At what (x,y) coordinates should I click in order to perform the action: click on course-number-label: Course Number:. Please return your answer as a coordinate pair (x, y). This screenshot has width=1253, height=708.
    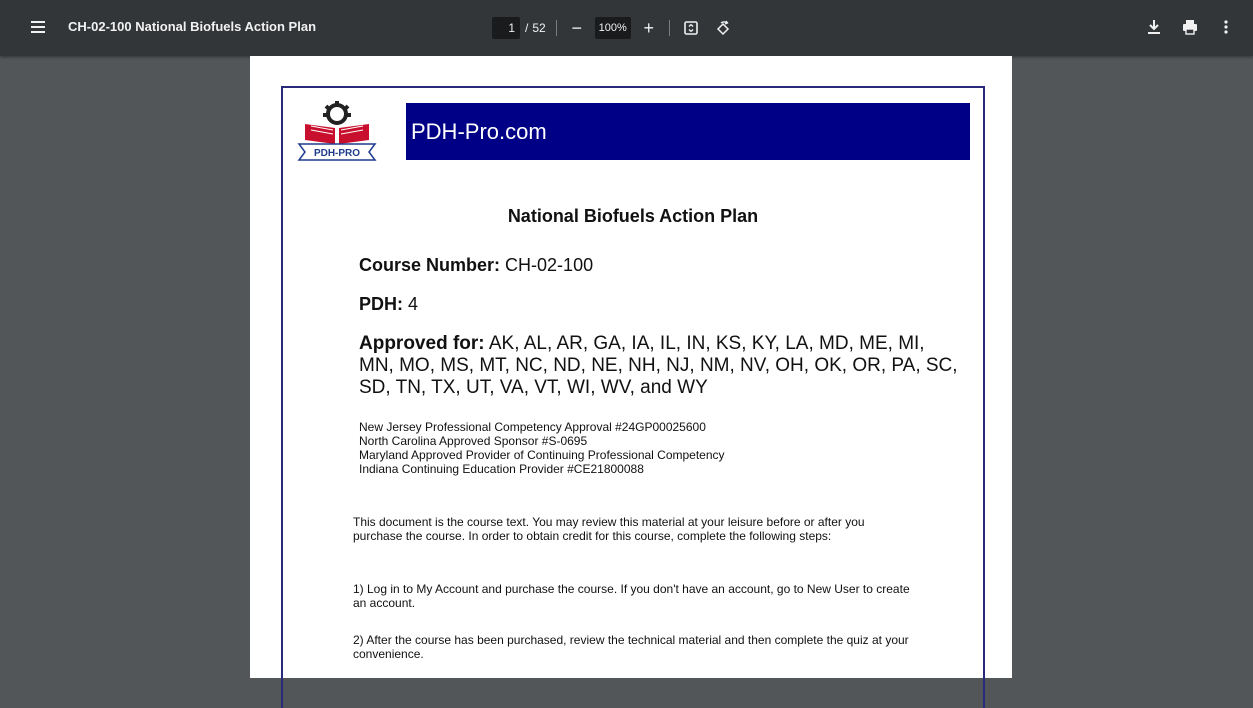
    Looking at the image, I should click on (430, 265).